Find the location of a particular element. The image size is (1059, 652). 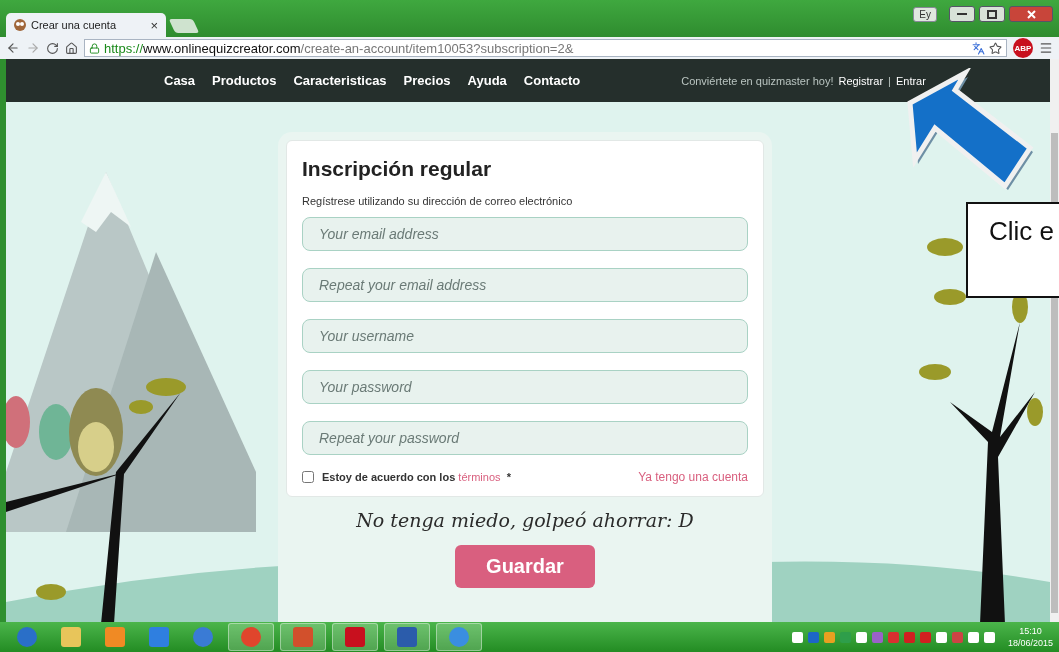

tagline-text: No tenga miedo, golpeó ahorrar: D is located at coordinates (525, 520).